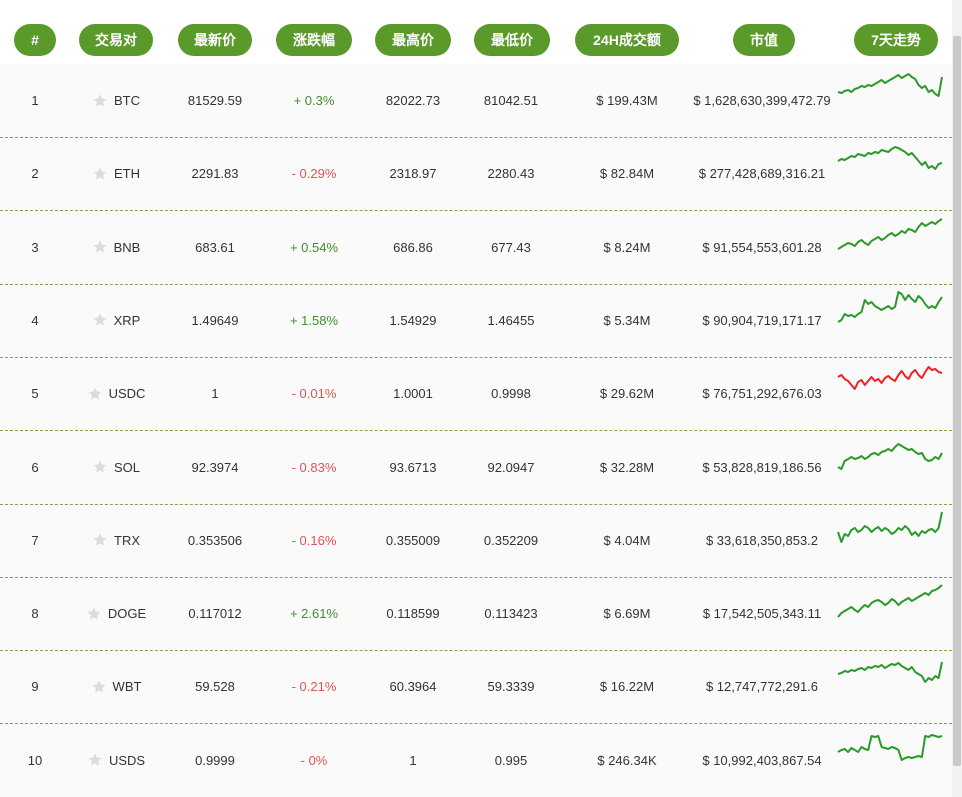  What do you see at coordinates (762, 247) in the screenshot?
I see `market-cap-cell: $ 91,554,553,601.28` at bounding box center [762, 247].